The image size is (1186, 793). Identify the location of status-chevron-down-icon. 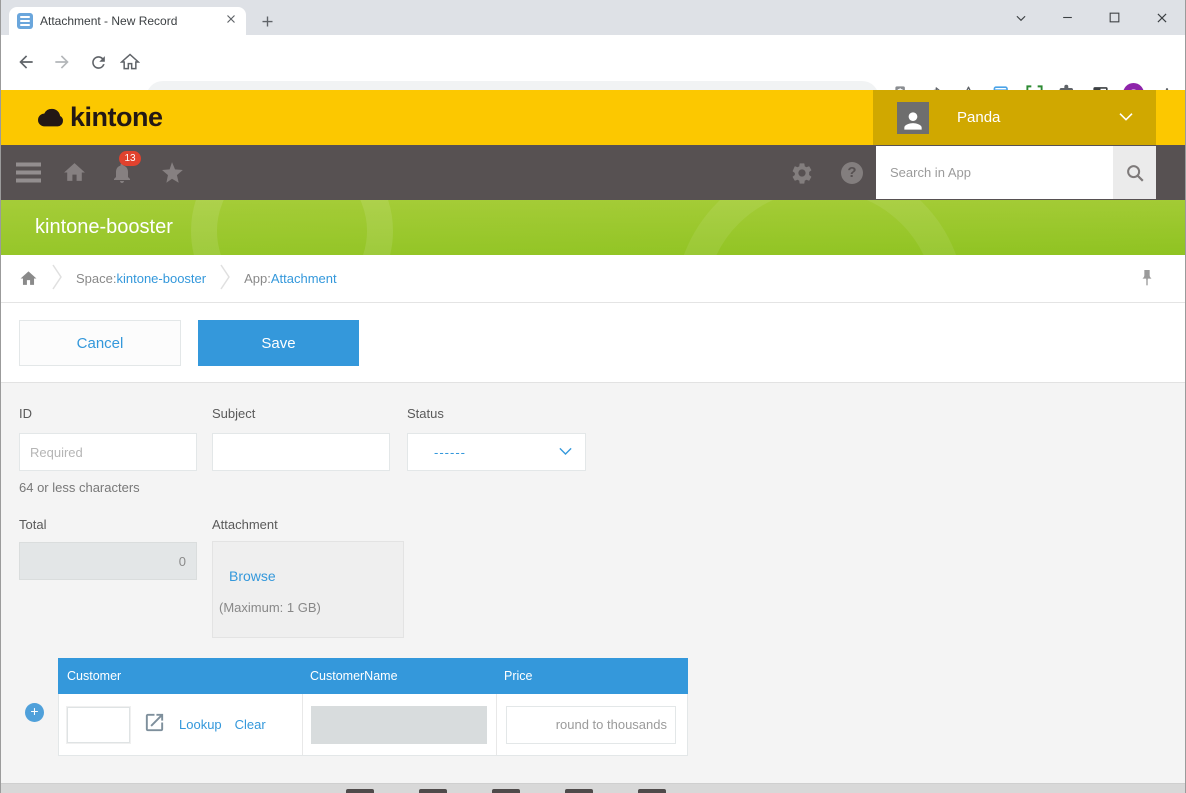
(565, 452).